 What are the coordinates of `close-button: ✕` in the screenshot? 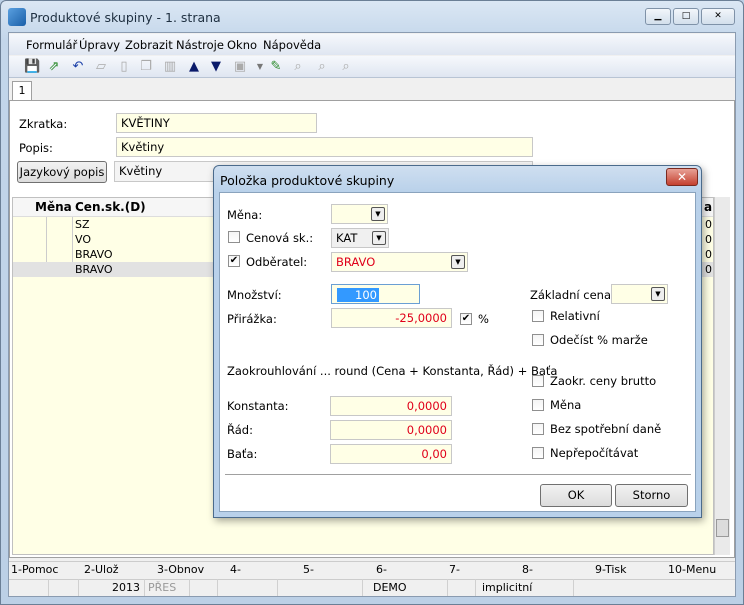 It's located at (718, 16).